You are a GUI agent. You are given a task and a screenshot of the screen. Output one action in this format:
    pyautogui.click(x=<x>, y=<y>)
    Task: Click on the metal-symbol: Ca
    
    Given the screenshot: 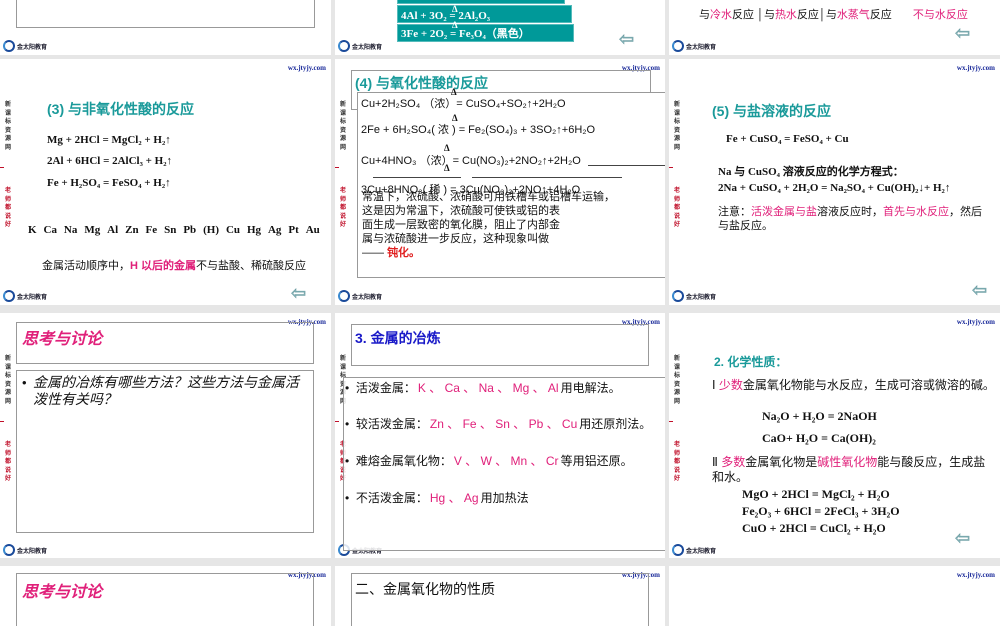 What is the action you would take?
    pyautogui.click(x=50, y=230)
    